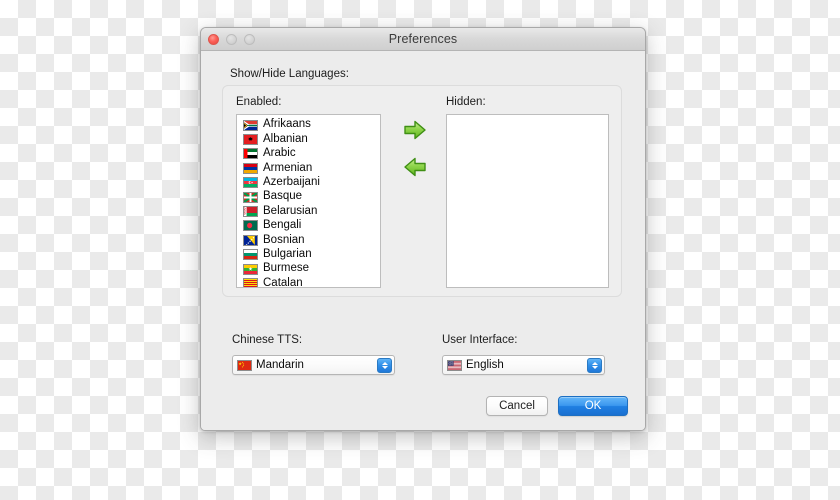 The height and width of the screenshot is (500, 840). What do you see at coordinates (283, 282) in the screenshot?
I see `language-name: Catalan` at bounding box center [283, 282].